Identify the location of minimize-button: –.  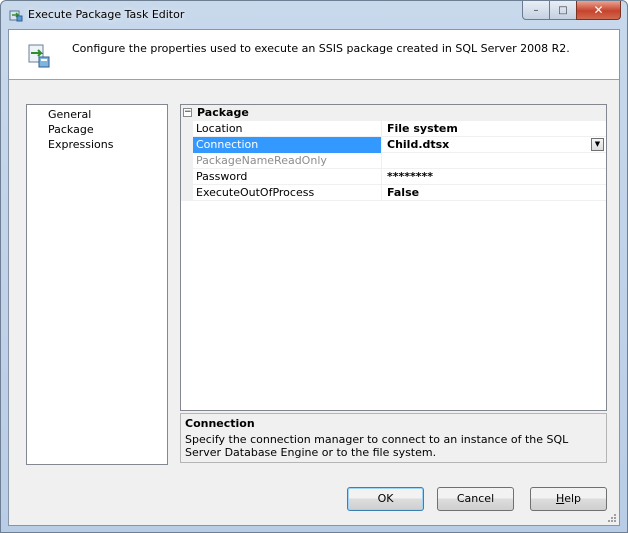
(535, 10).